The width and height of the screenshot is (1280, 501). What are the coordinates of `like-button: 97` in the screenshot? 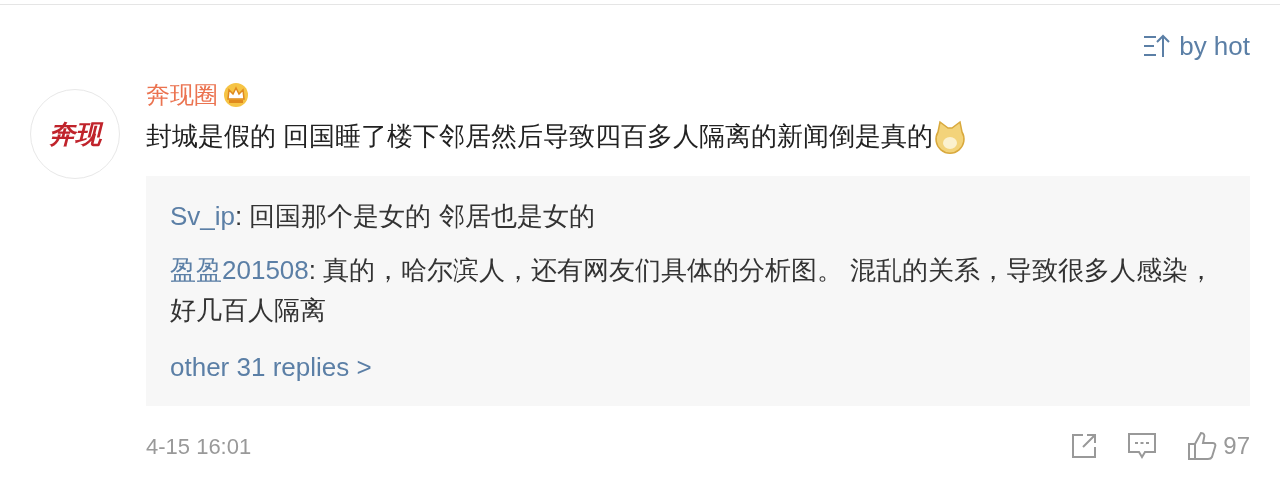 It's located at (1218, 446).